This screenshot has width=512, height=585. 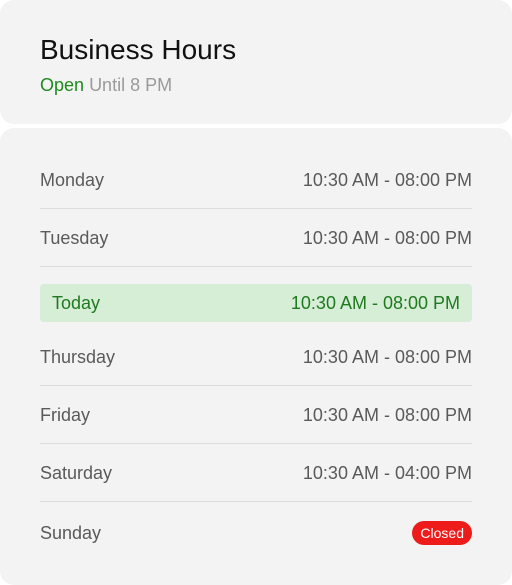 I want to click on until-label: Until 8 PM, so click(x=131, y=85).